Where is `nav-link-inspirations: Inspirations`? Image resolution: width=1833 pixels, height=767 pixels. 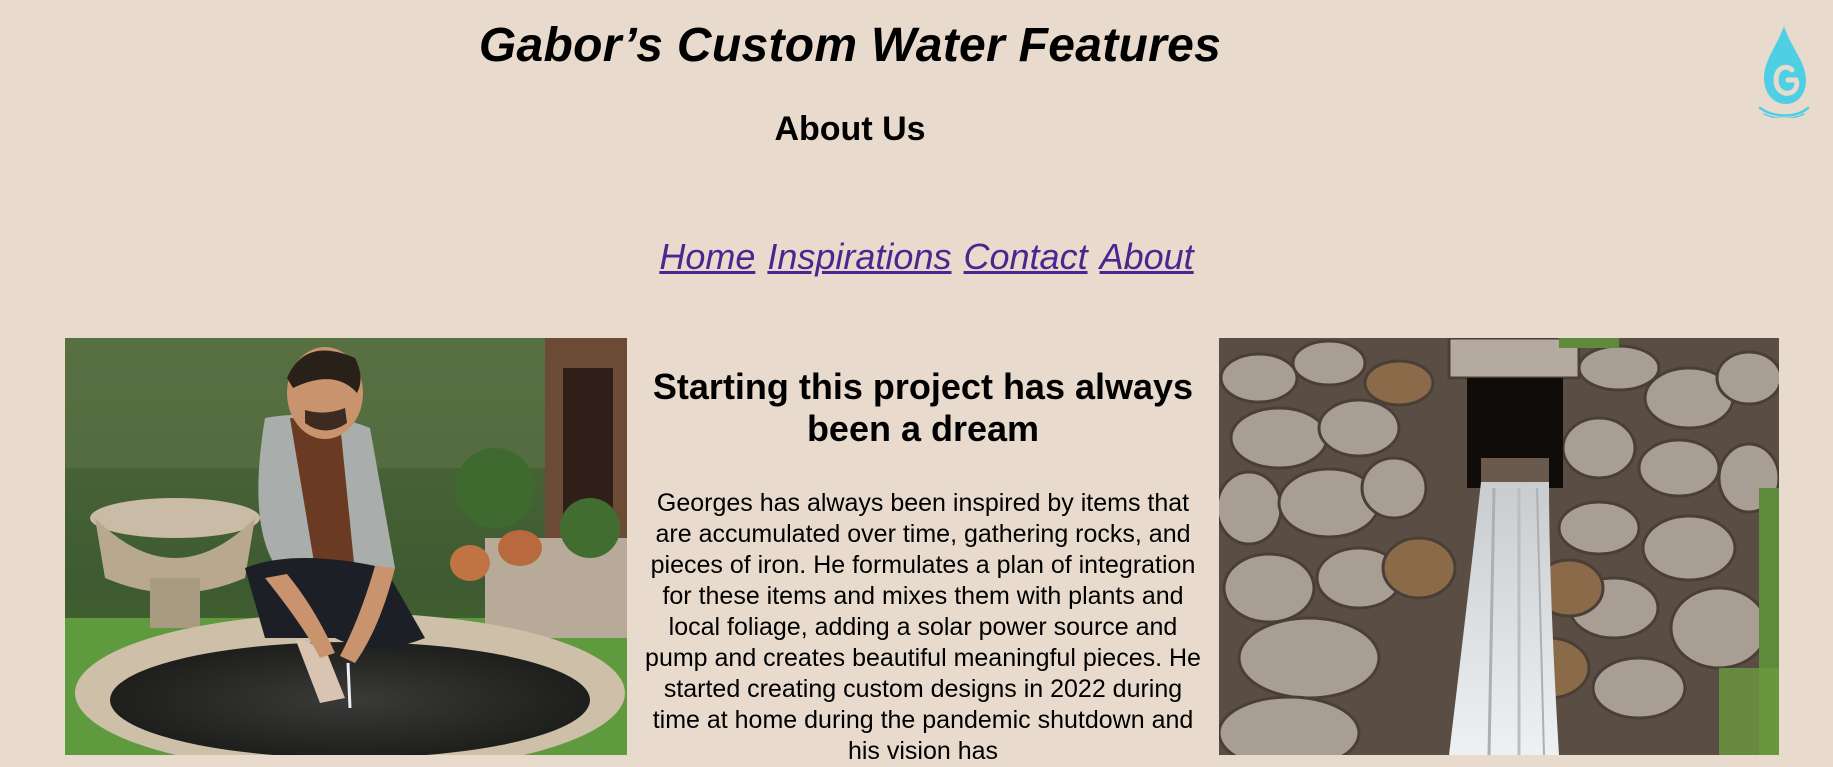
nav-link-inspirations: Inspirations is located at coordinates (859, 256).